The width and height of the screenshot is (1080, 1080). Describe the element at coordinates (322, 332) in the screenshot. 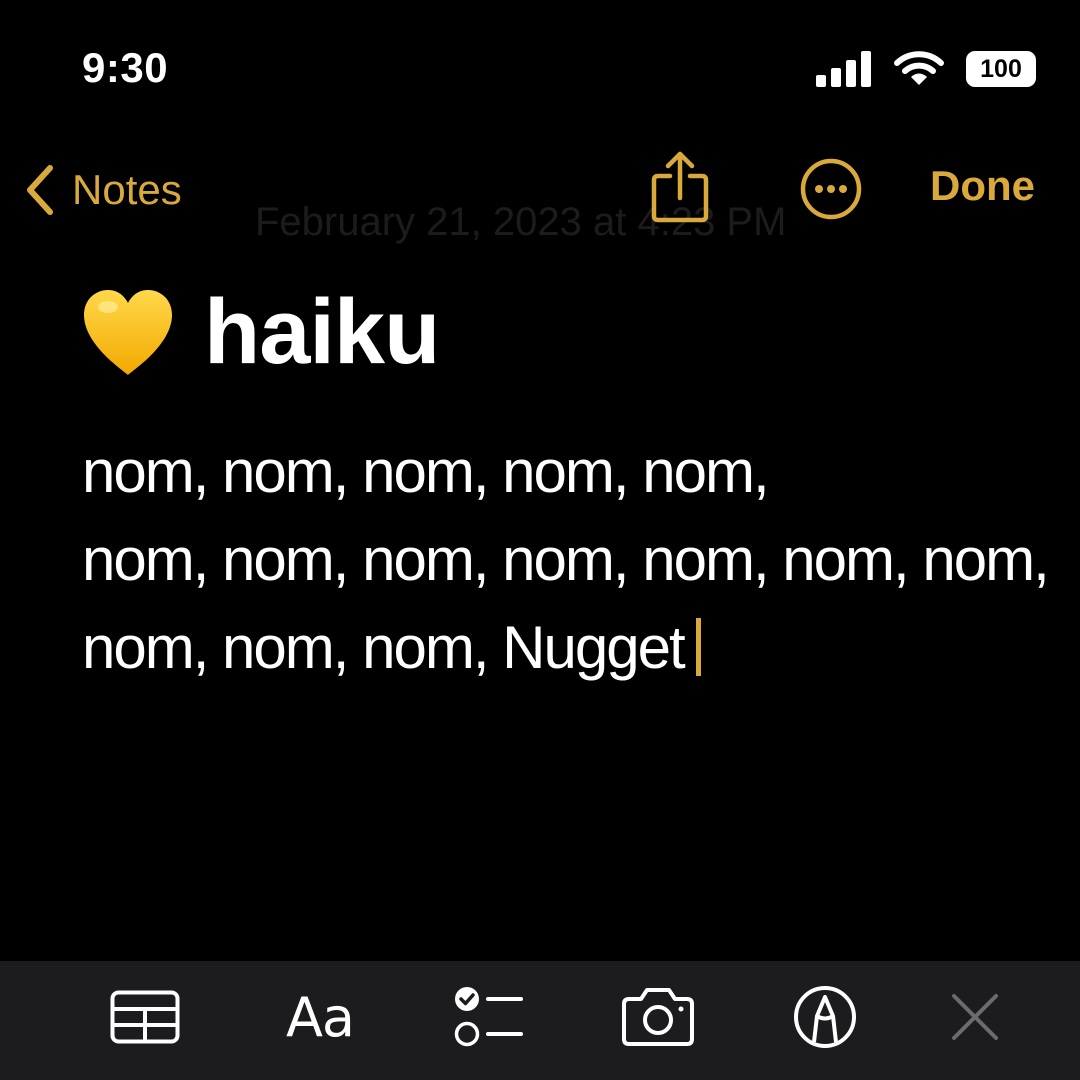

I see `note-title-text: haiku` at that location.